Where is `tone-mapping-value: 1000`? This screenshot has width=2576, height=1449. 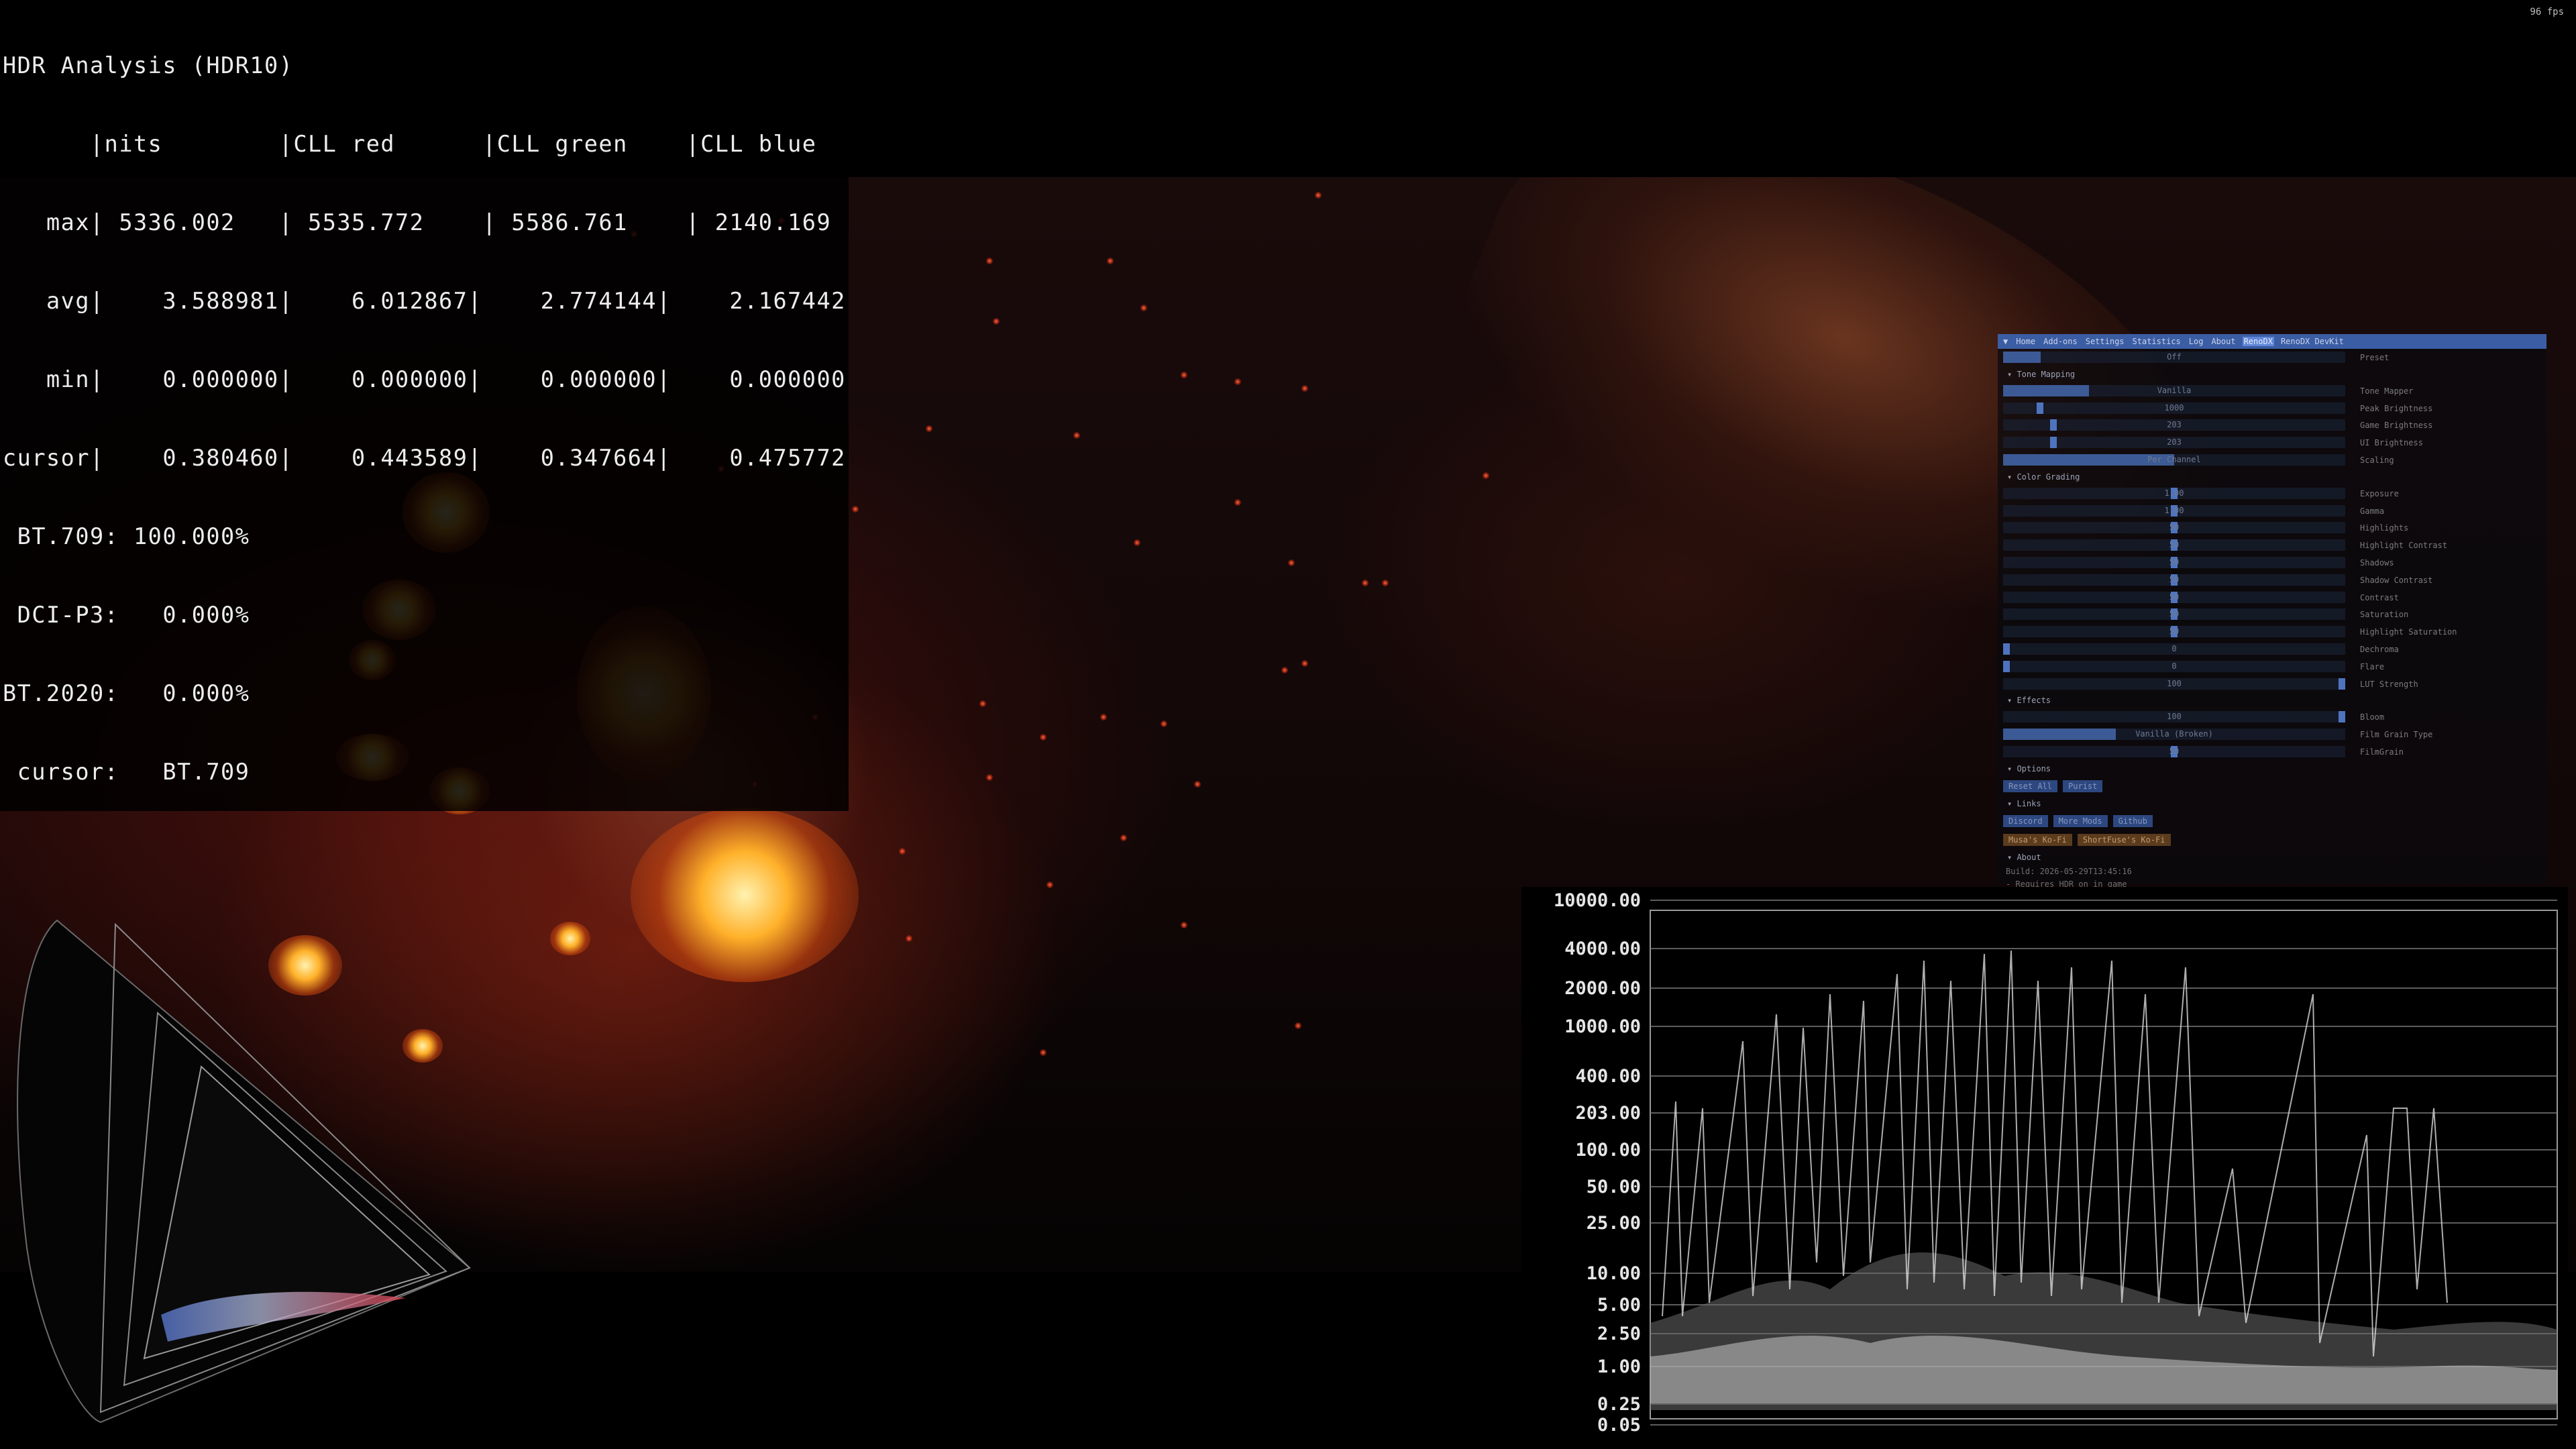
tone-mapping-value: 1000 is located at coordinates (2174, 407).